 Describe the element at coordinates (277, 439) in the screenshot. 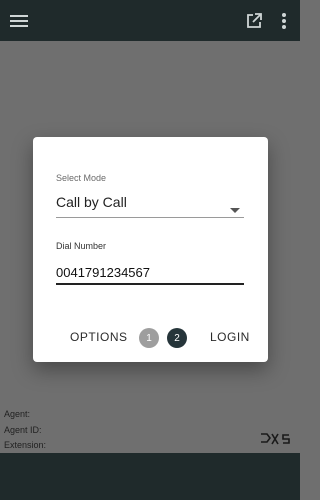

I see `brand-logo` at that location.